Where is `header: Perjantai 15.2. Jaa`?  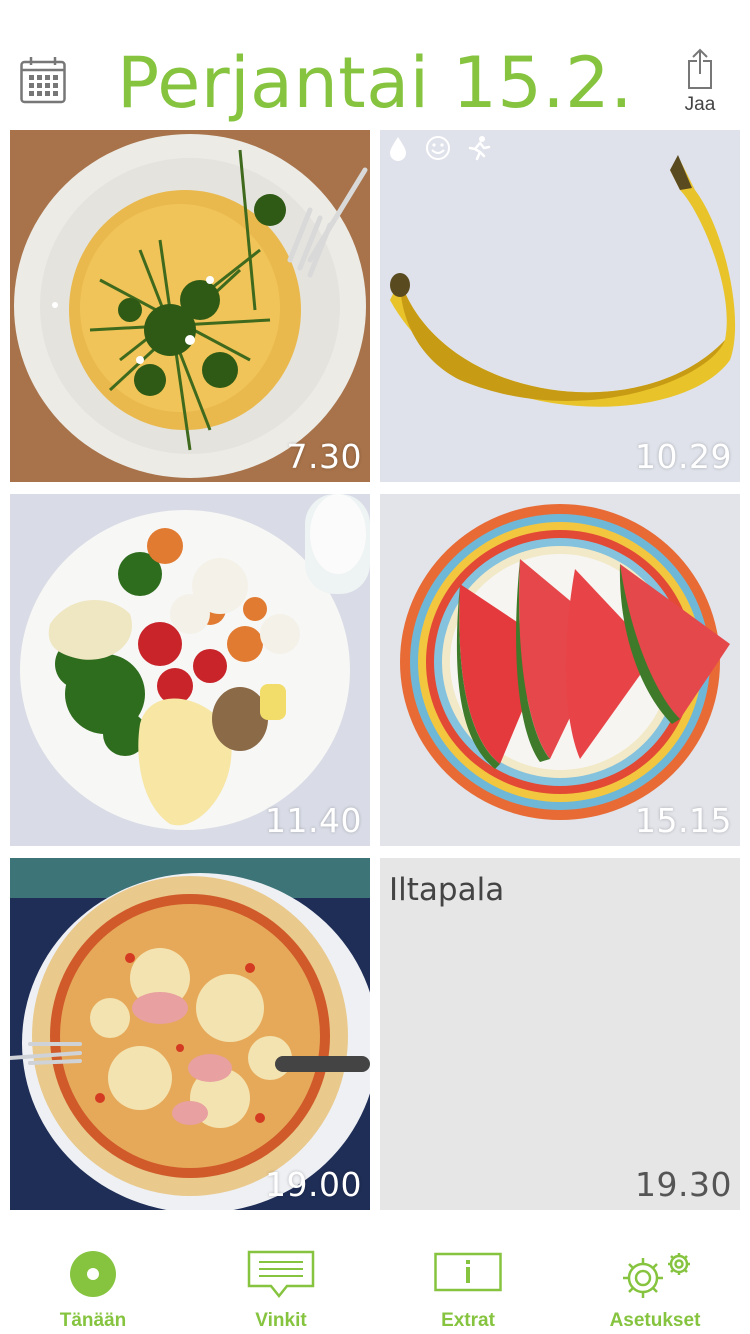
header: Perjantai 15.2. Jaa is located at coordinates (375, 64).